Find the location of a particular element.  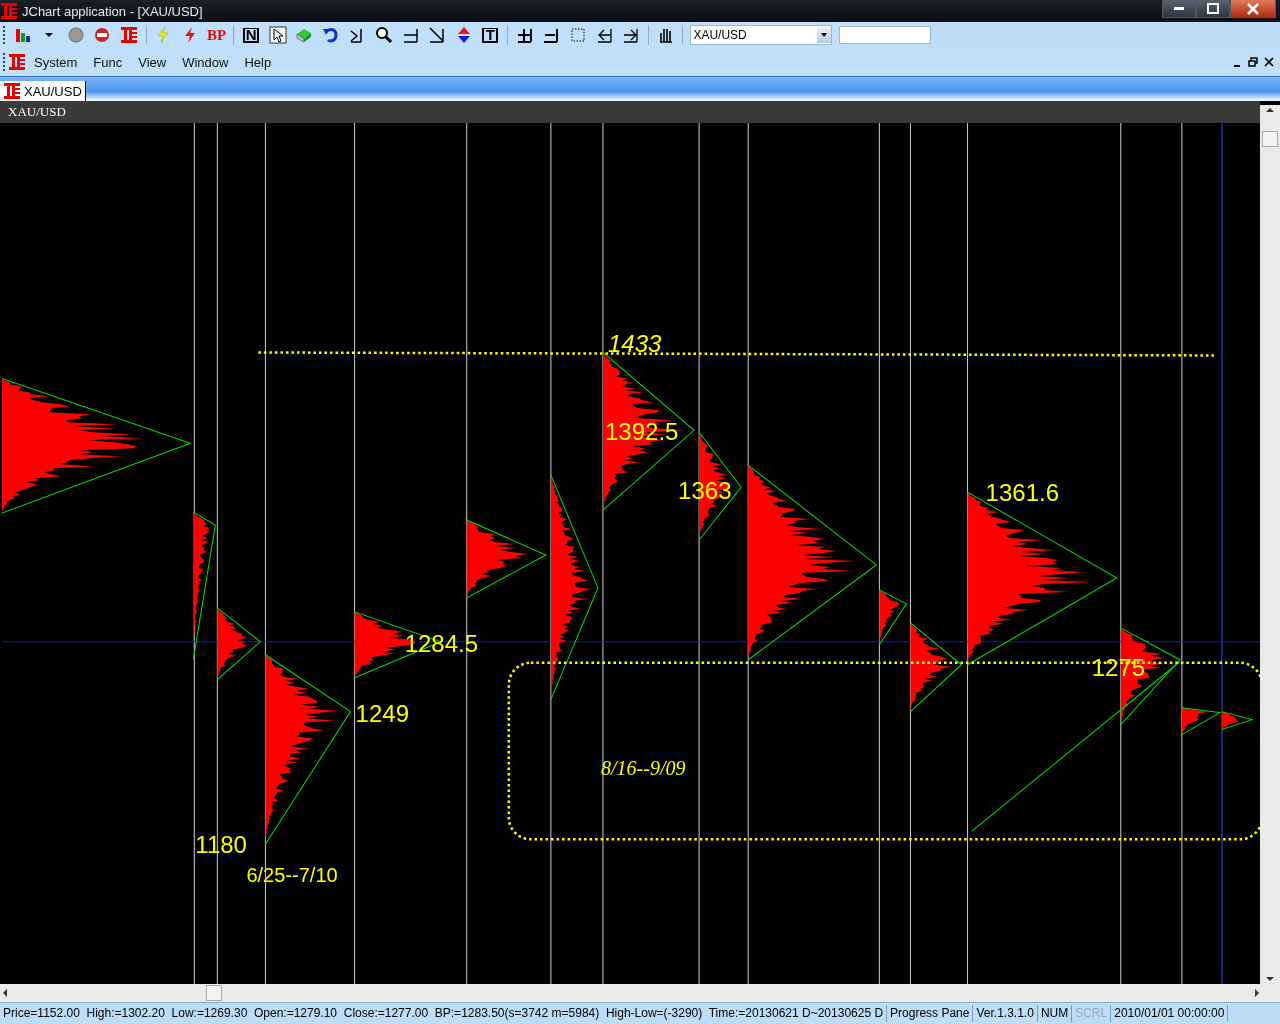

down-arrow-icon is located at coordinates (1270, 979).